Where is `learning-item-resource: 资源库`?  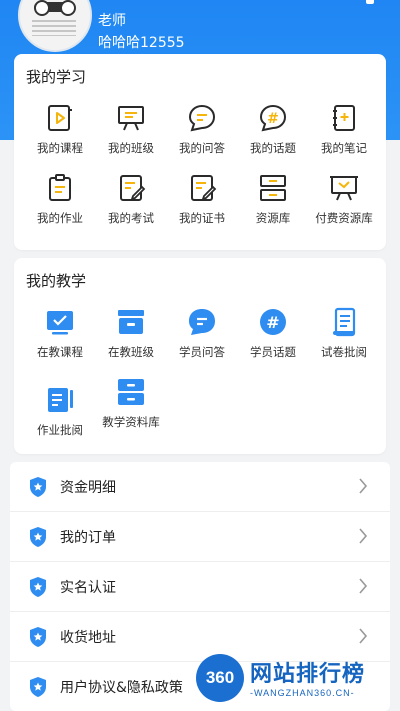 learning-item-resource: 资源库 is located at coordinates (273, 199).